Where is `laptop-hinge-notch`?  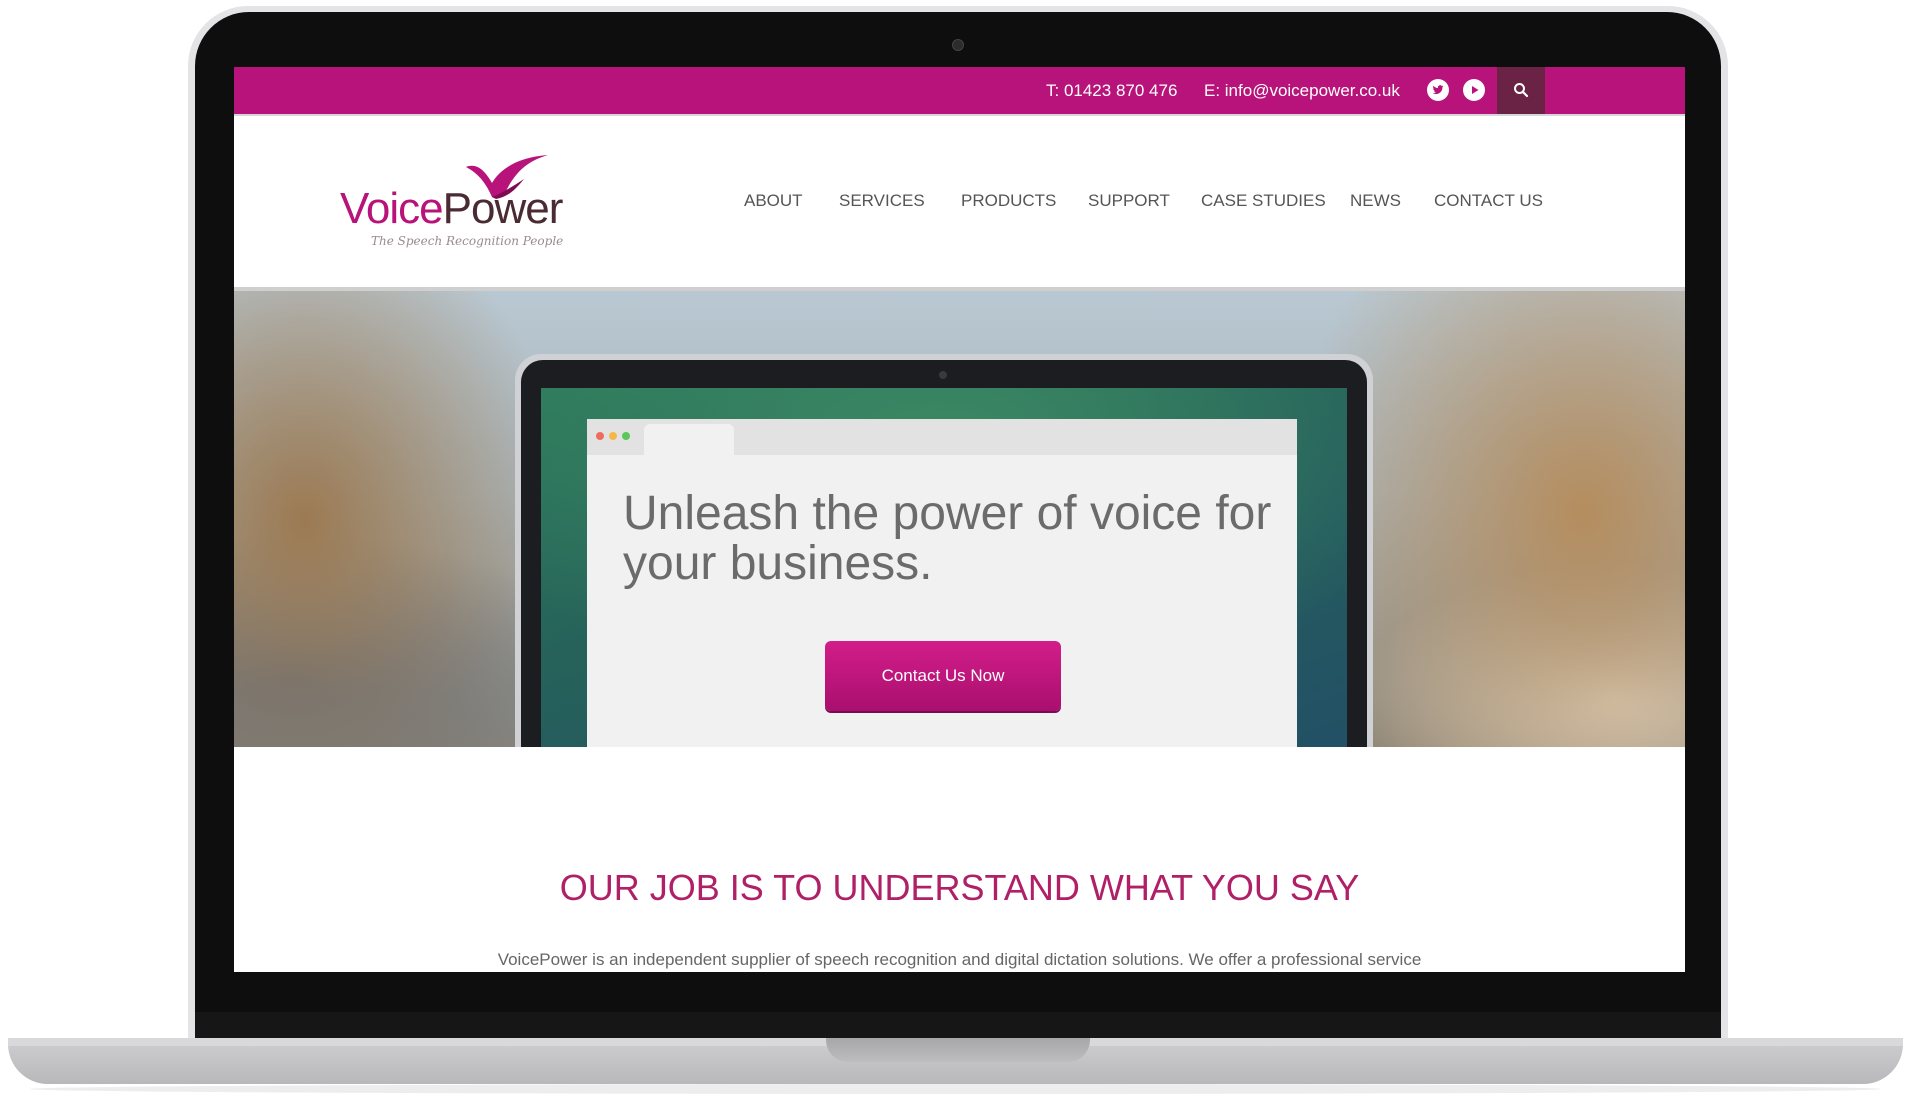
laptop-hinge-notch is located at coordinates (958, 1050).